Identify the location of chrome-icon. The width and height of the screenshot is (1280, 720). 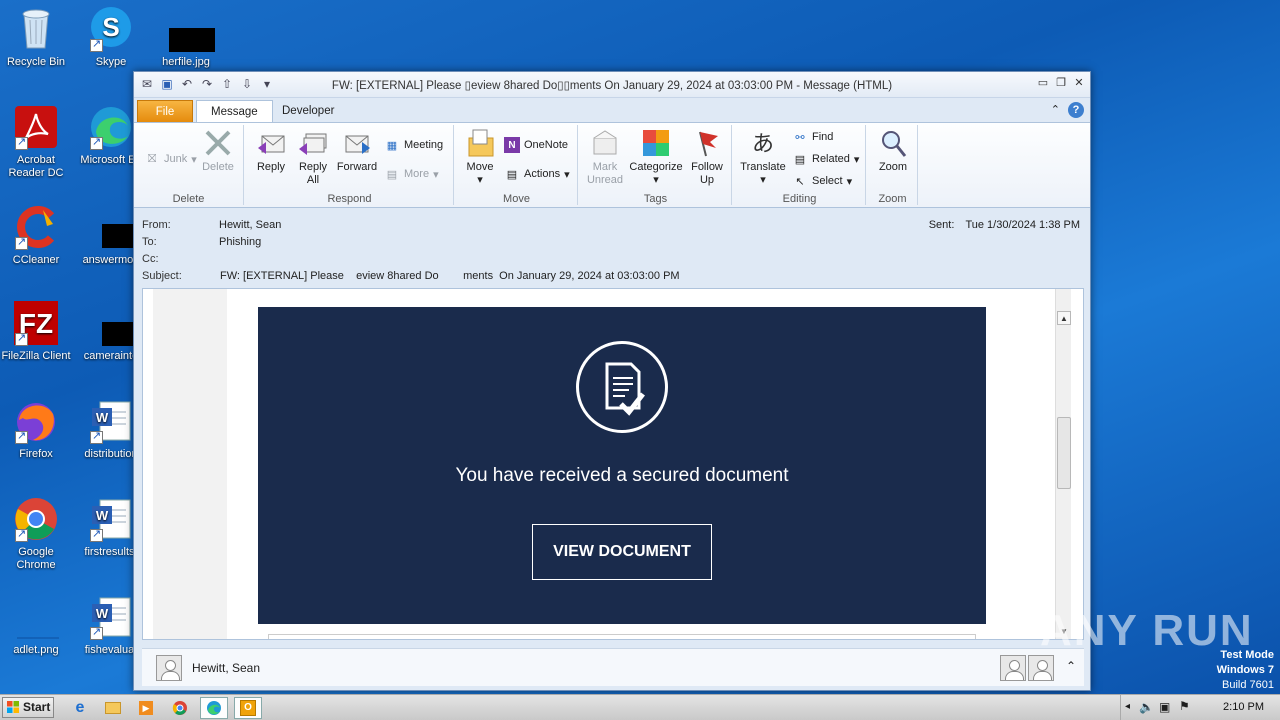
(36, 519).